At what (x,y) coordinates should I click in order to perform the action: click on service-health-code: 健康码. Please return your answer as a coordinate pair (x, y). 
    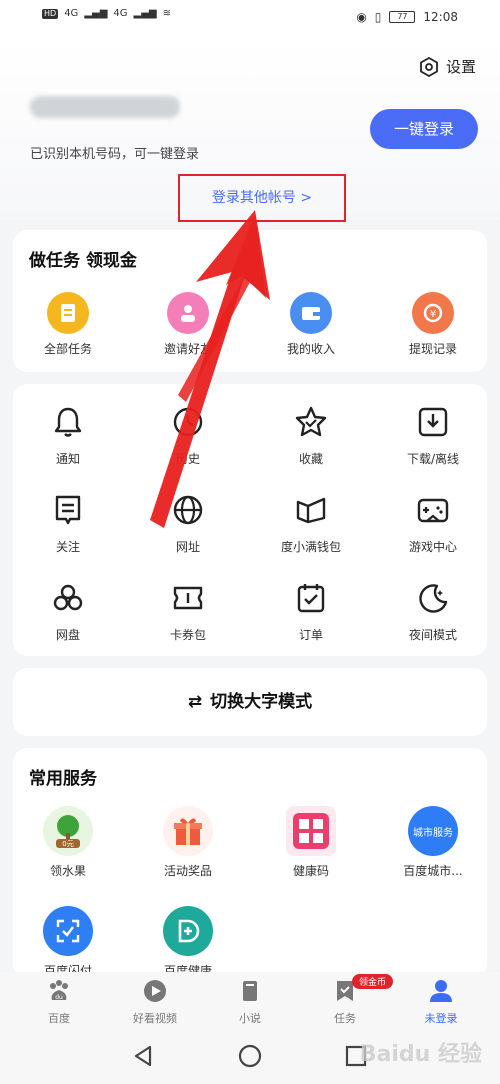
    Looking at the image, I should click on (311, 842).